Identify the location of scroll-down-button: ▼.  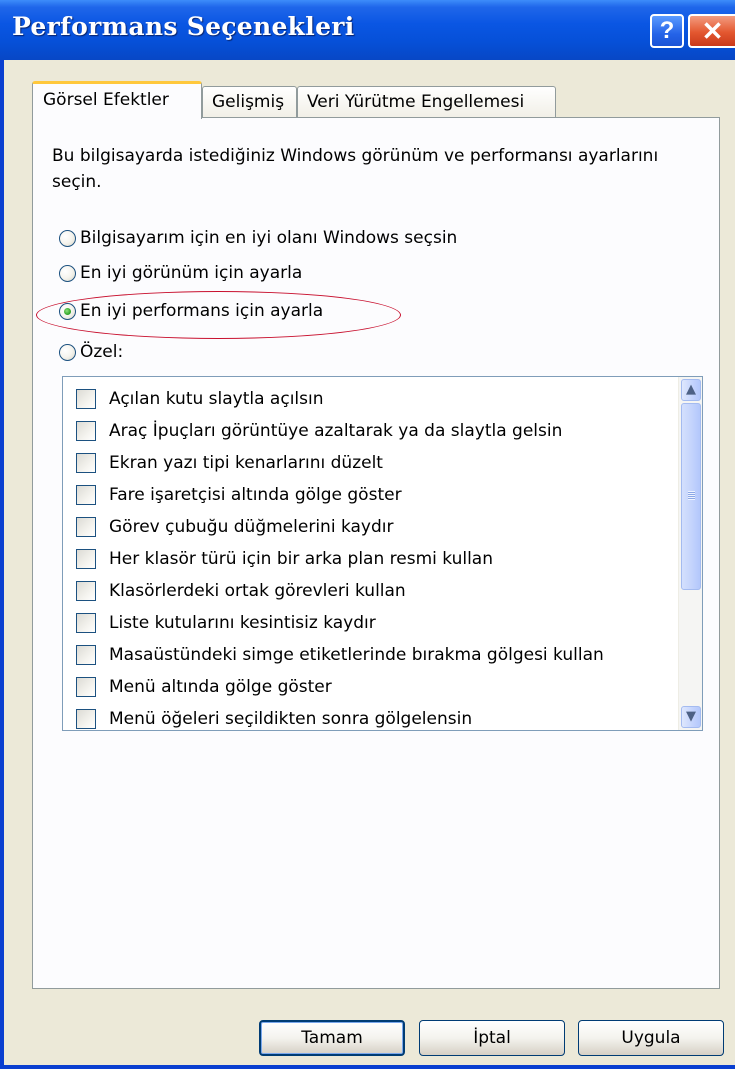
(691, 717).